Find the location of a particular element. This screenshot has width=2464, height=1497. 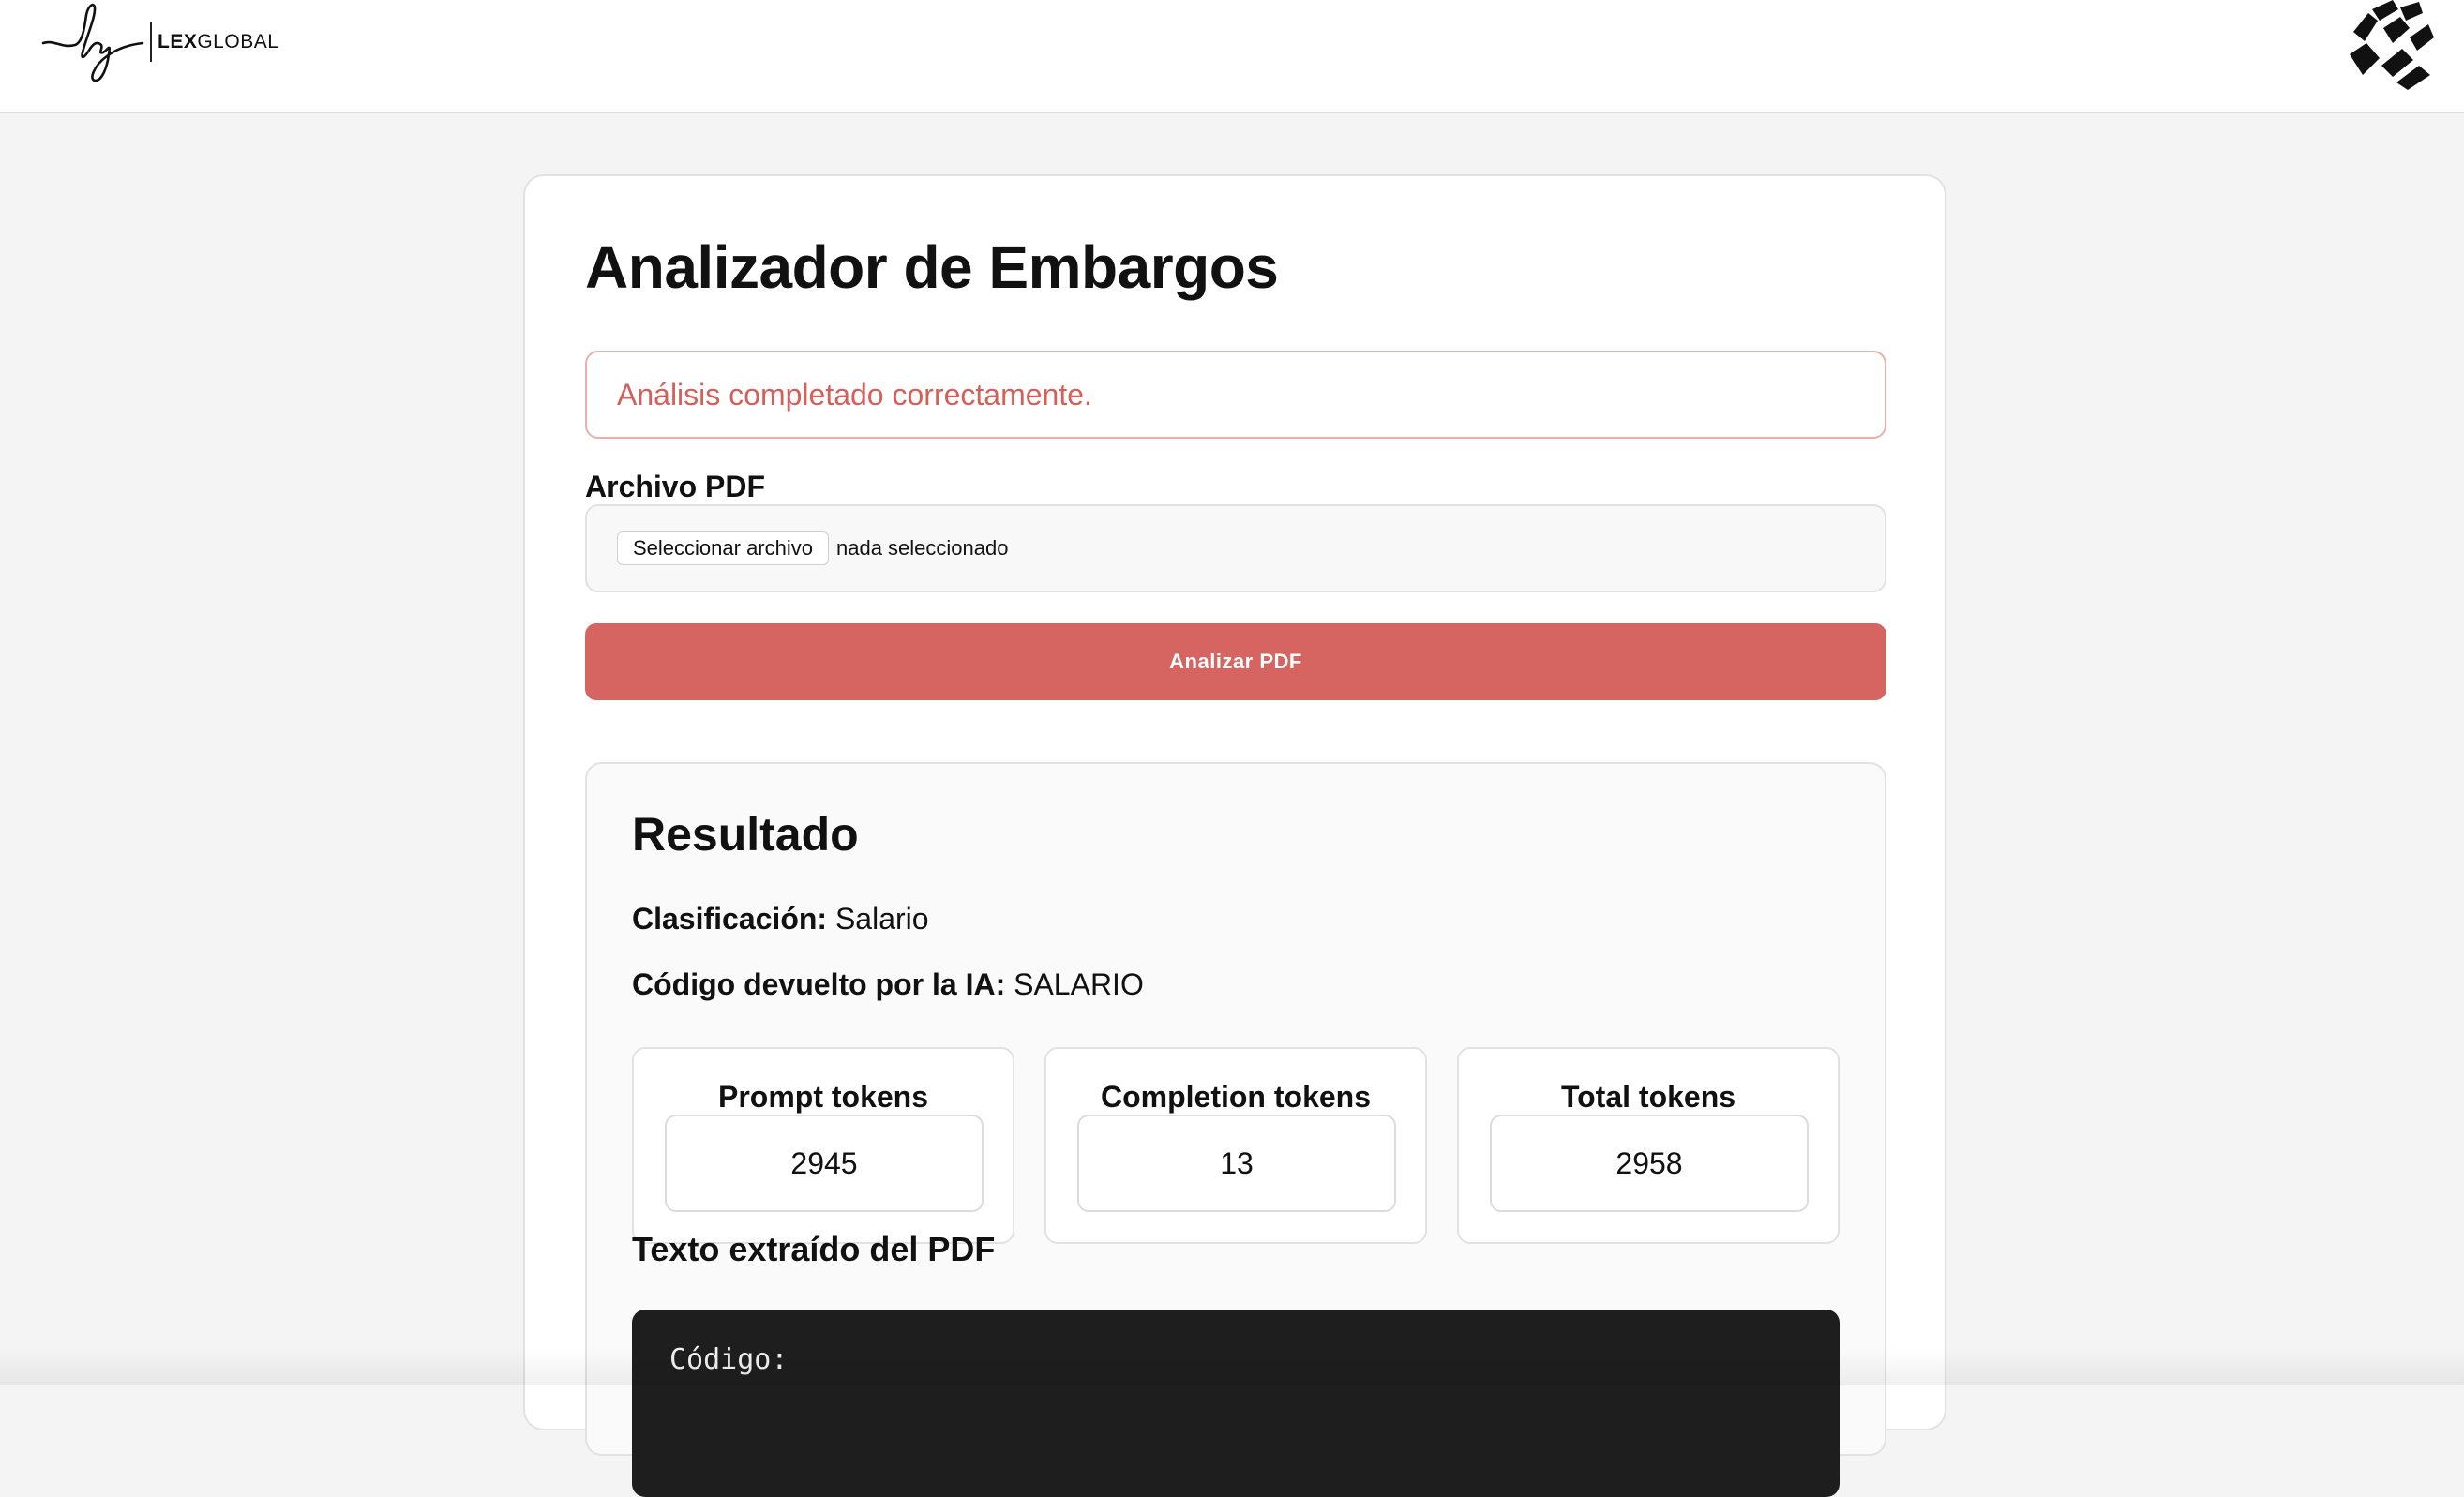

completion-tokens-stat: Completion tokens 13 is located at coordinates (1235, 1145).